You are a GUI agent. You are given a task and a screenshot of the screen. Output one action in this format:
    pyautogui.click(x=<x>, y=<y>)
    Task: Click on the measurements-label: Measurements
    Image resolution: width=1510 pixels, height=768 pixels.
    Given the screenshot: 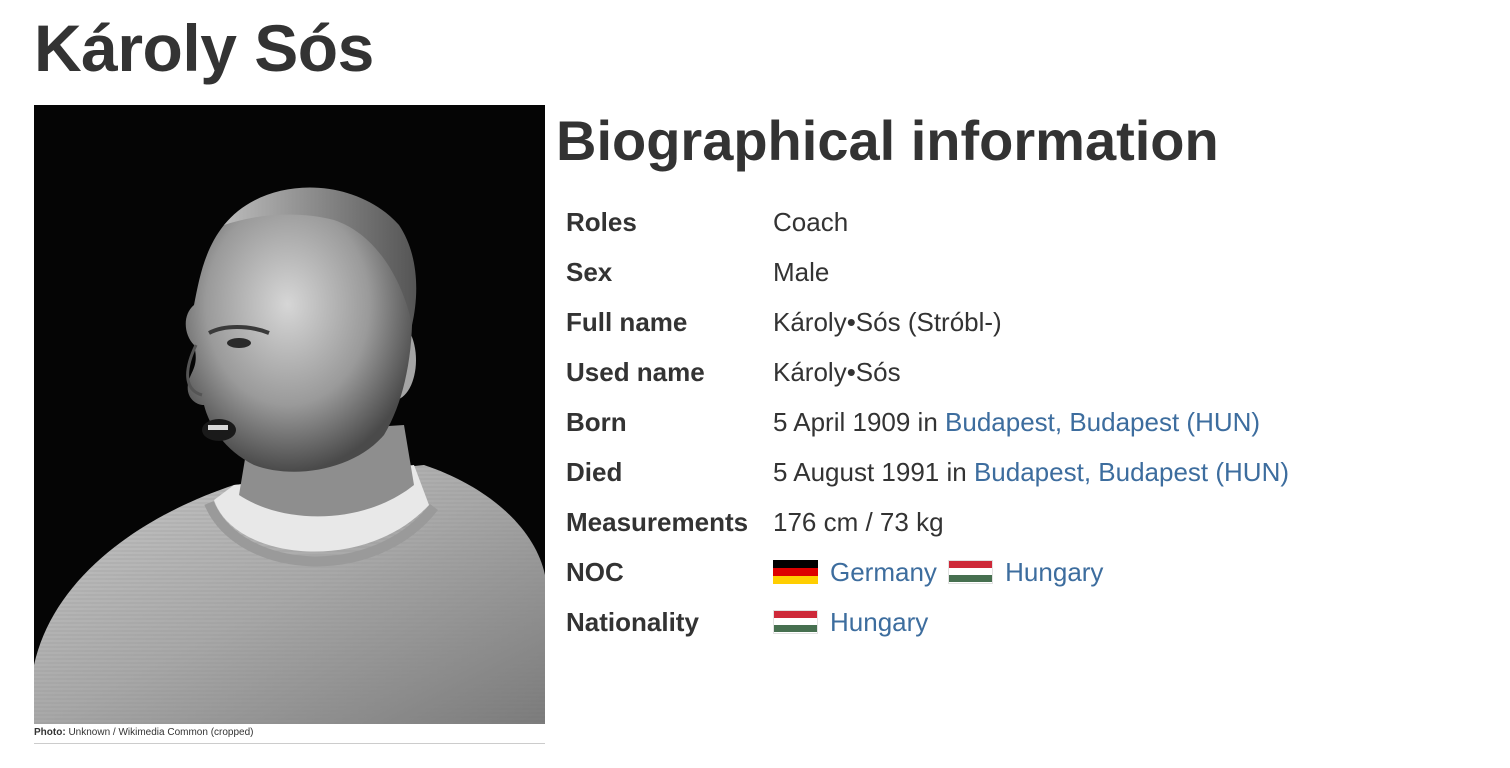 What is the action you would take?
    pyautogui.click(x=657, y=521)
    